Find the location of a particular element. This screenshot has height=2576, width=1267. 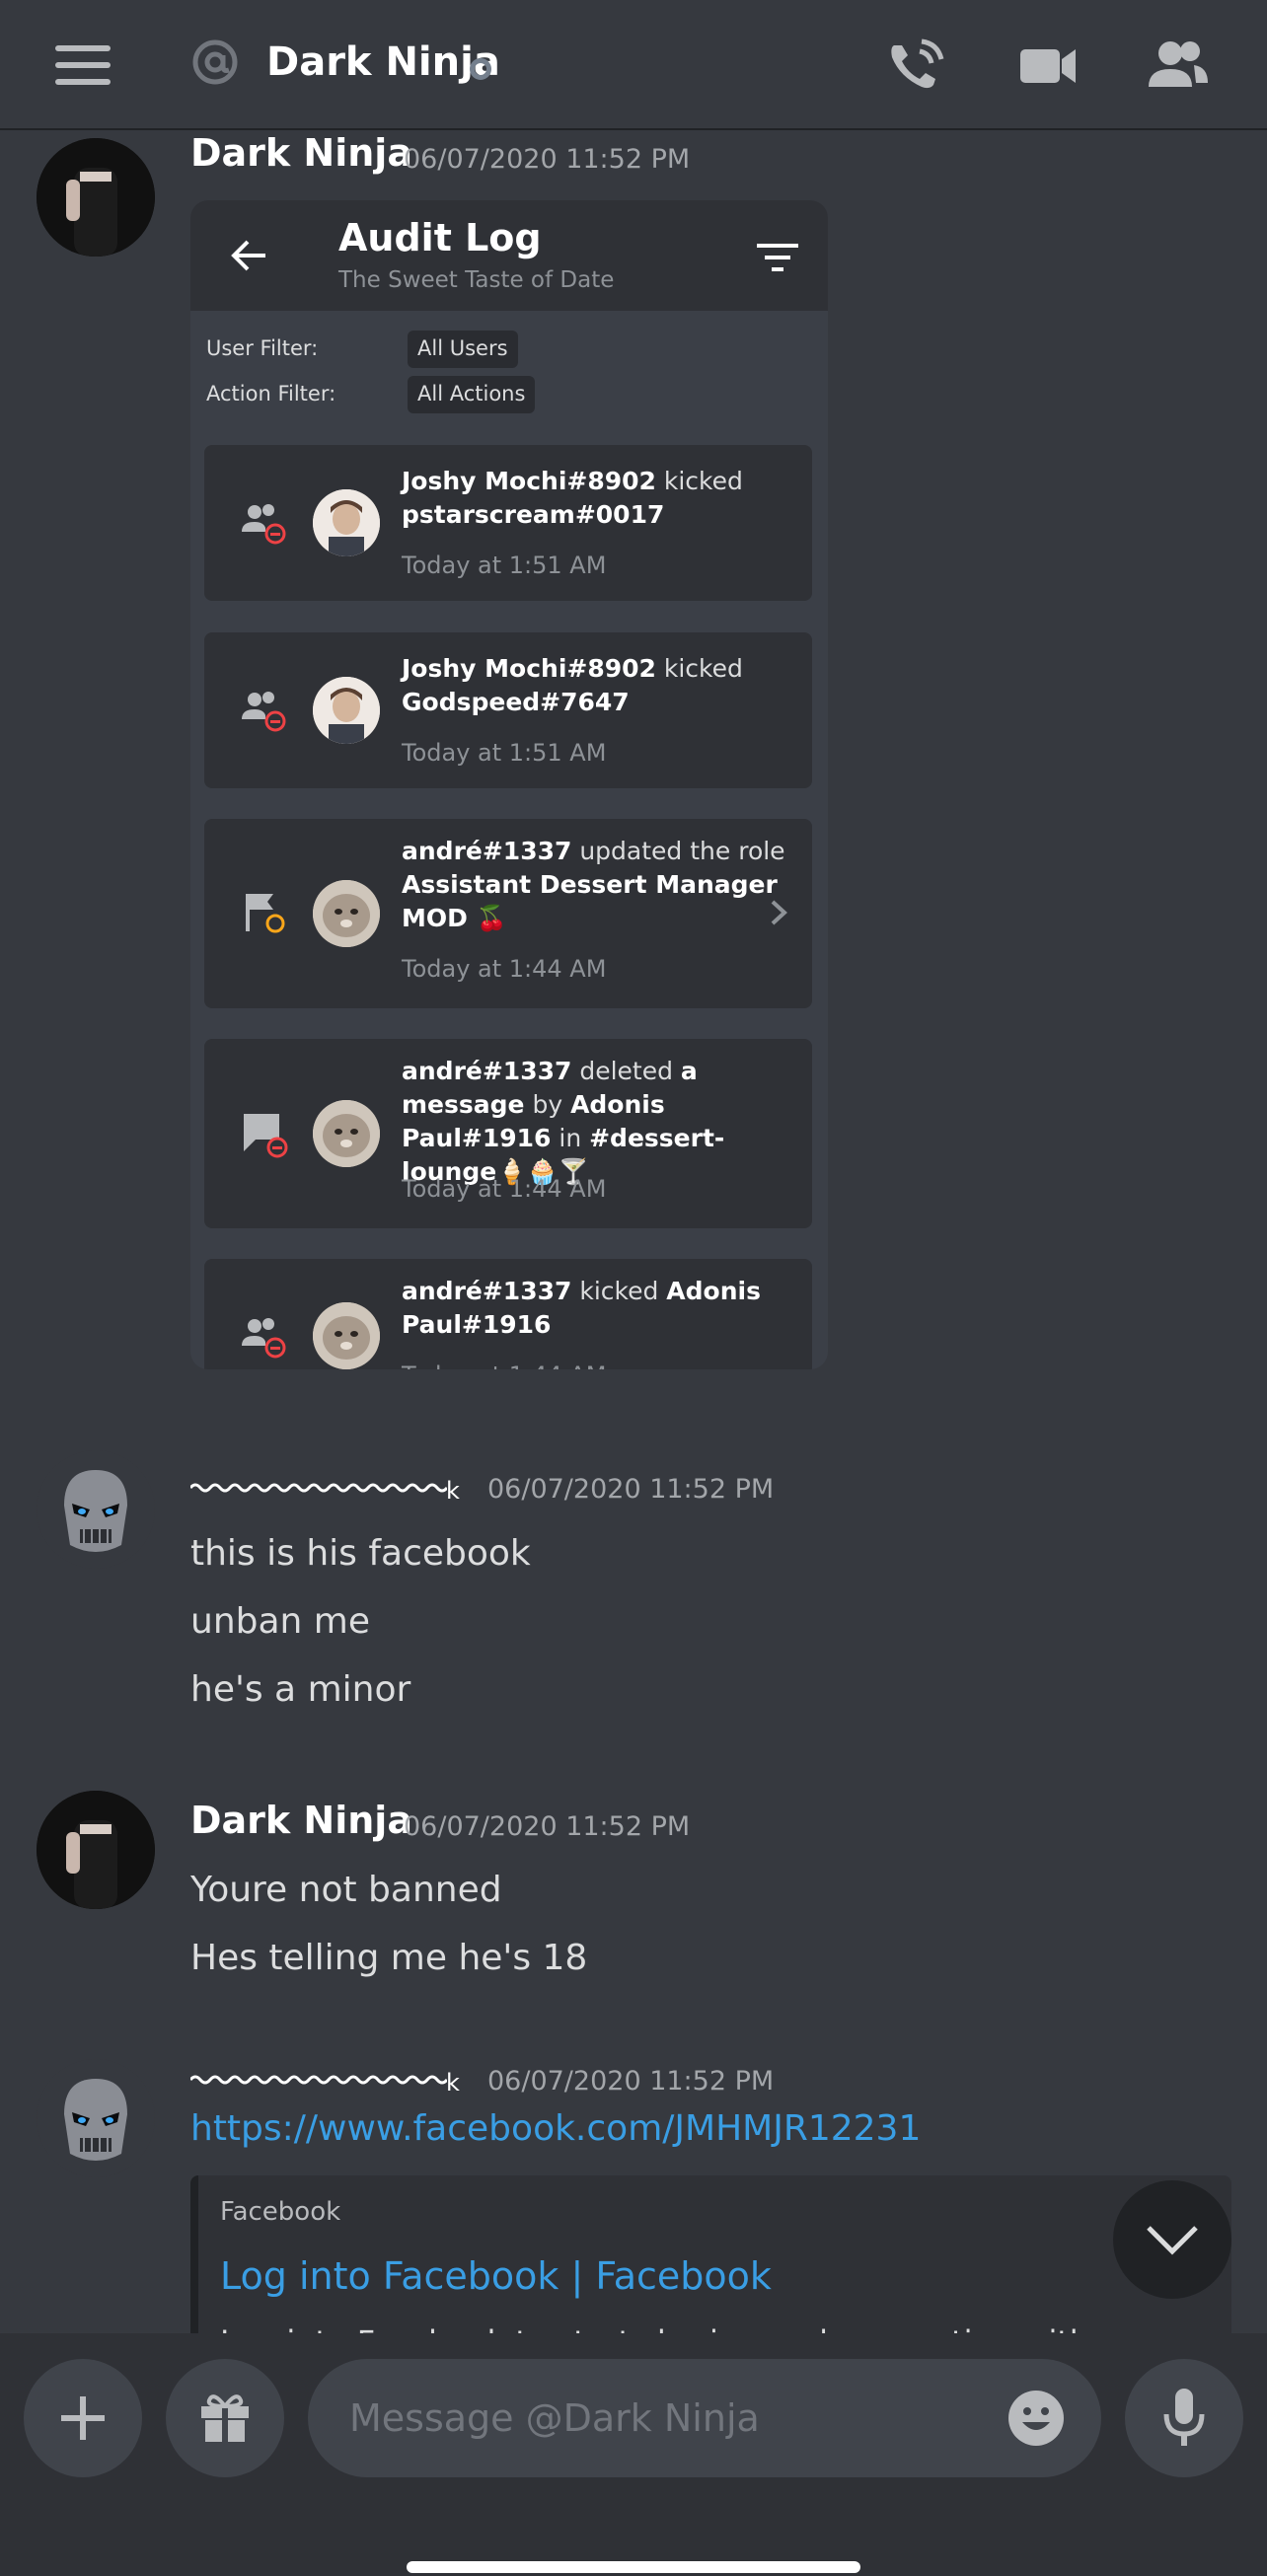

action-filter-chip: All Actions is located at coordinates (472, 394).